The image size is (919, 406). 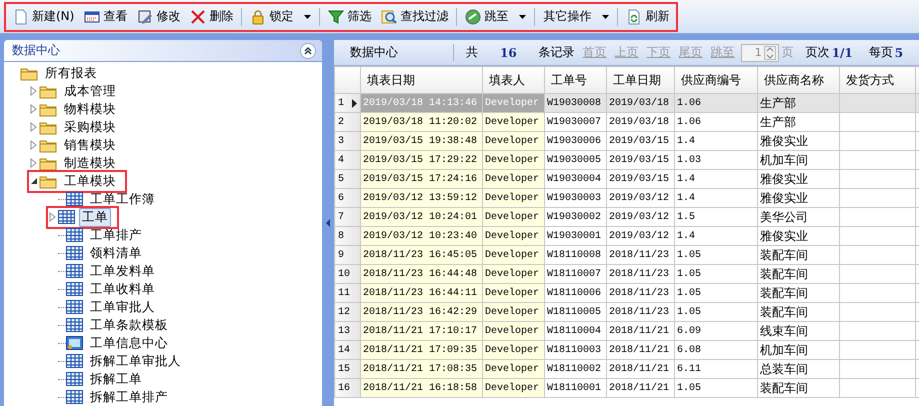 What do you see at coordinates (347, 388) in the screenshot?
I see `row-header: 16` at bounding box center [347, 388].